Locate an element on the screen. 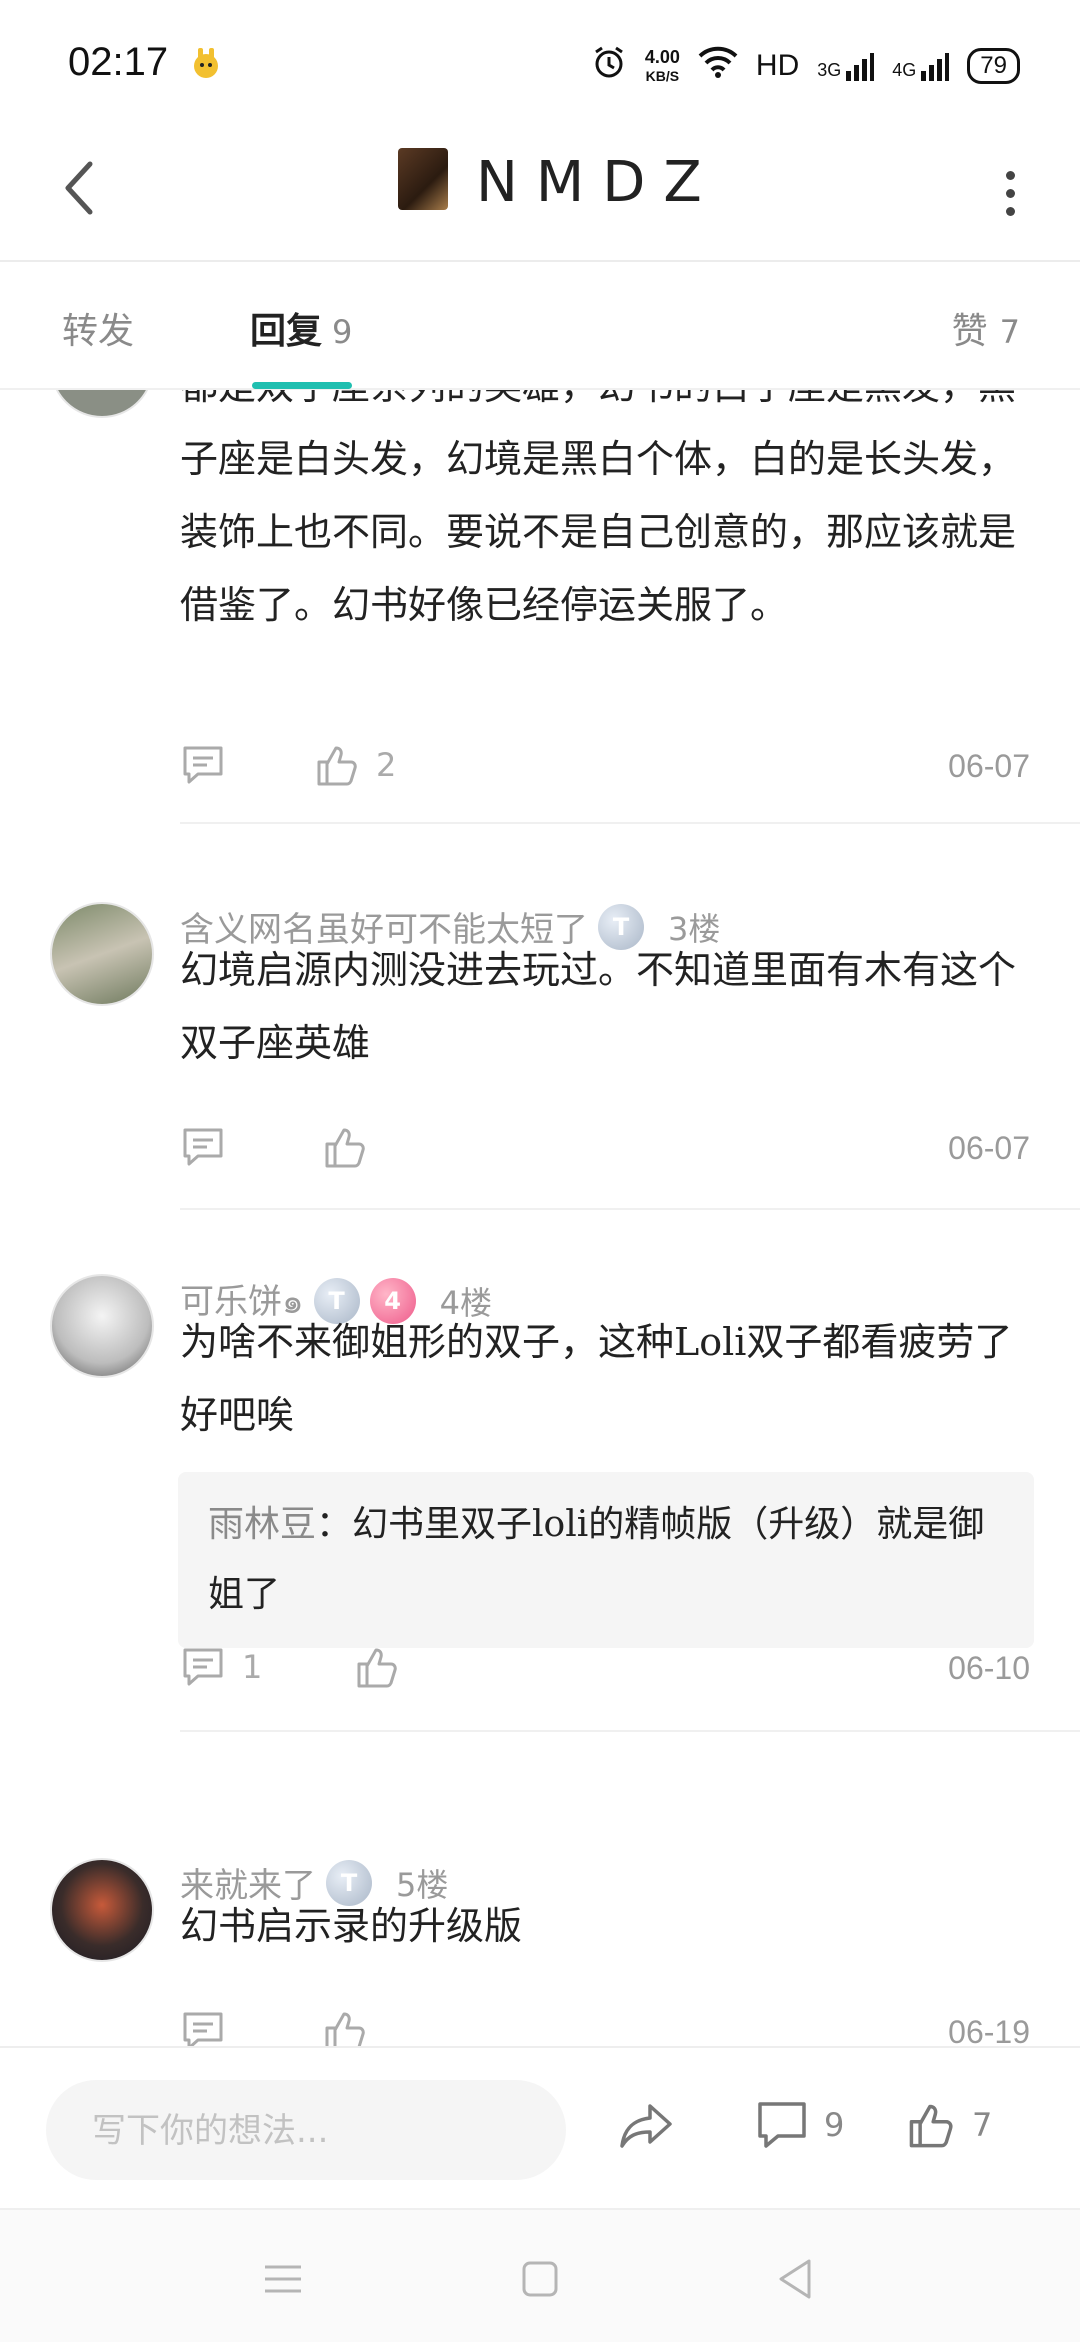 The image size is (1080, 2342). back-nav-button is located at coordinates (795, 2279).